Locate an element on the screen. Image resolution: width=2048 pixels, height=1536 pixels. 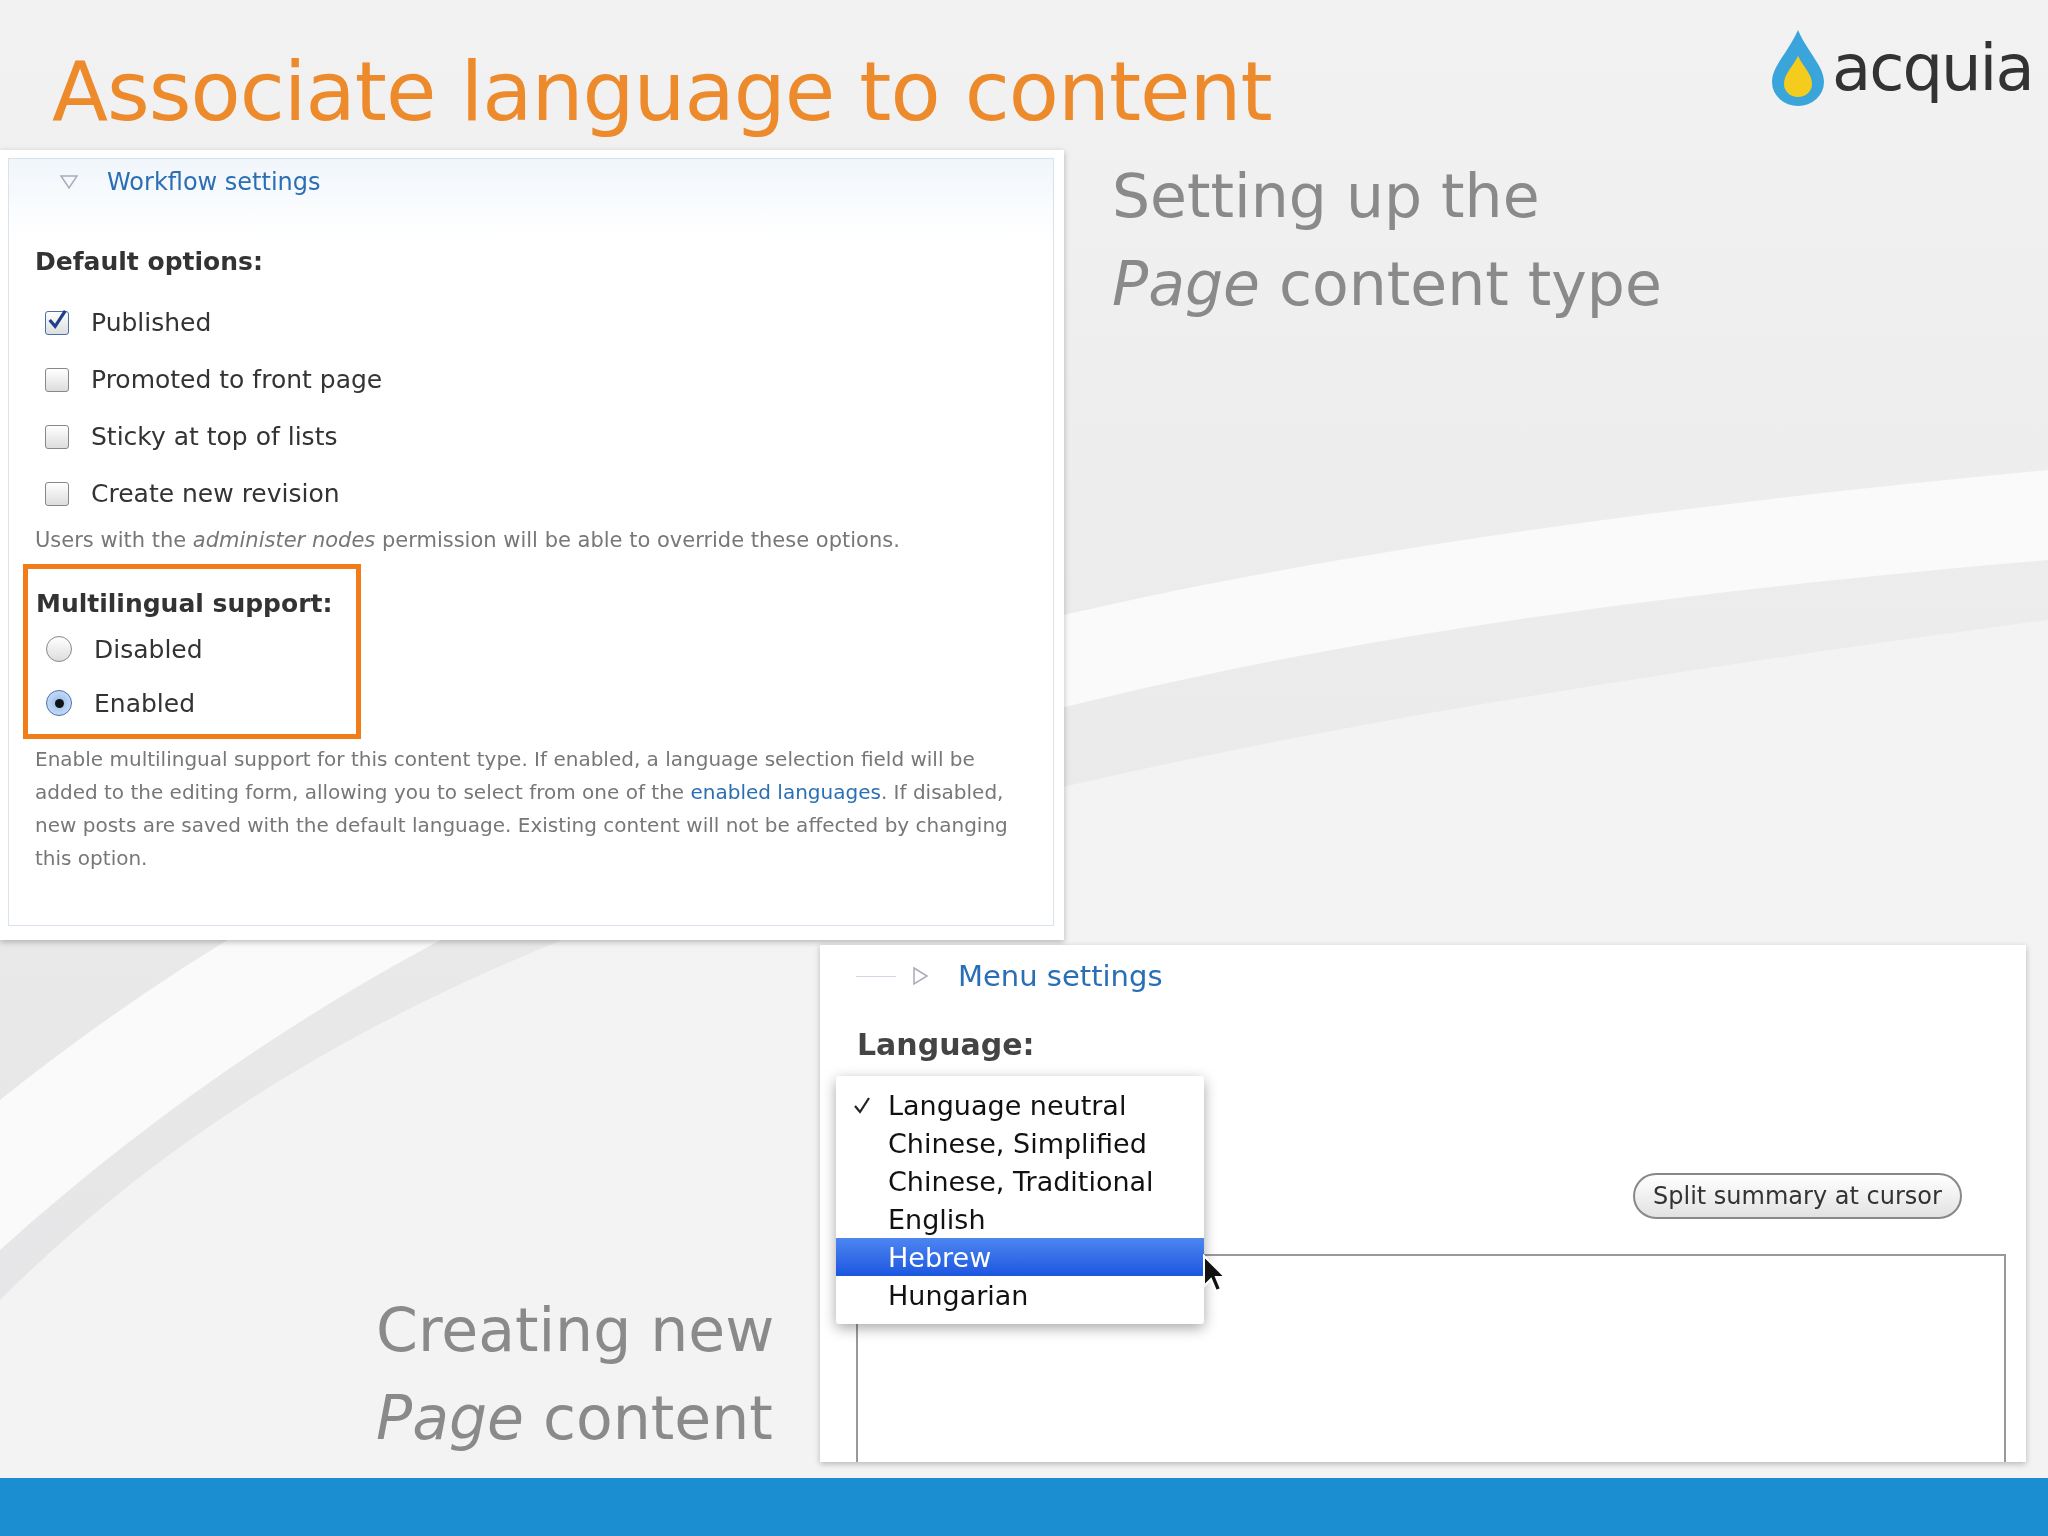
checkbox-label: Published is located at coordinates (151, 322).